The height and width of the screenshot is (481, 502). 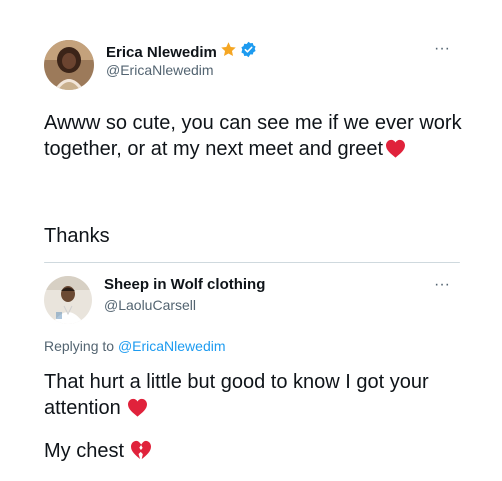 What do you see at coordinates (442, 49) in the screenshot?
I see `more-options-icon: ···` at bounding box center [442, 49].